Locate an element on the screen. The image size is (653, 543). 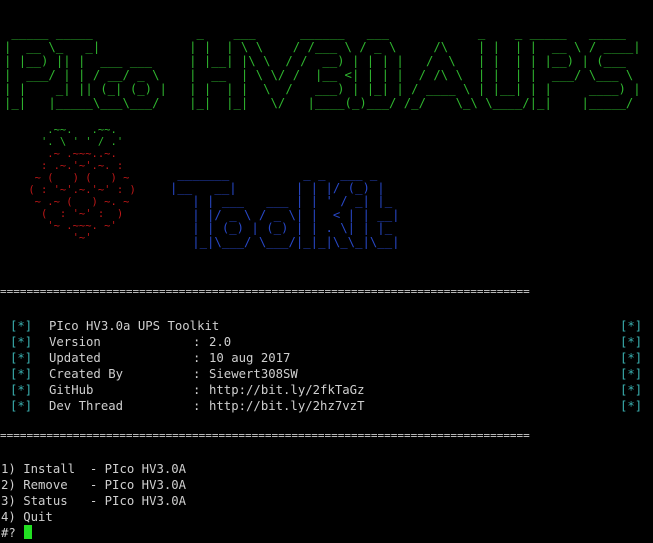
info-label: Updated is located at coordinates (75, 358).